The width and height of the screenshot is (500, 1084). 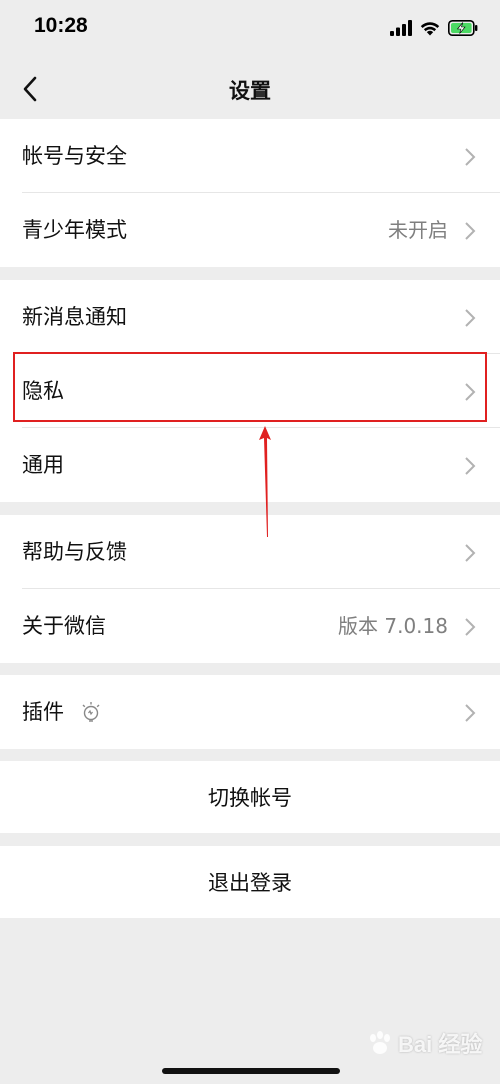 I want to click on wifi-icon, so click(x=430, y=29).